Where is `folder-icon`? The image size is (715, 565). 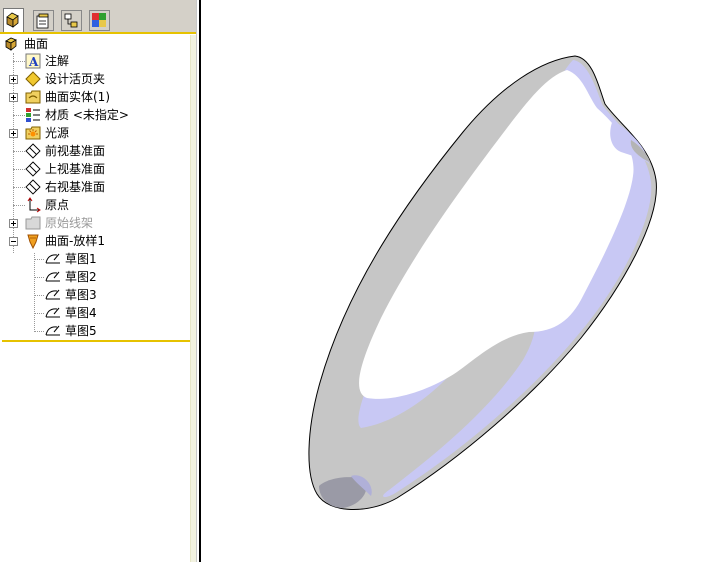 folder-icon is located at coordinates (33, 223).